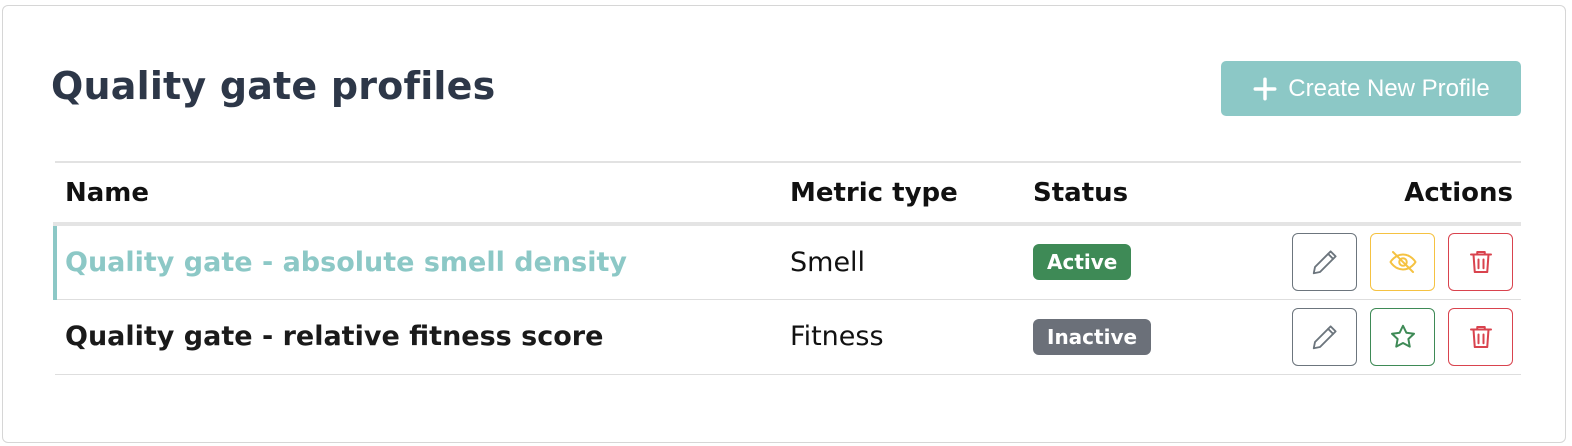  I want to click on profile-status-cell: Active, so click(1145, 262).